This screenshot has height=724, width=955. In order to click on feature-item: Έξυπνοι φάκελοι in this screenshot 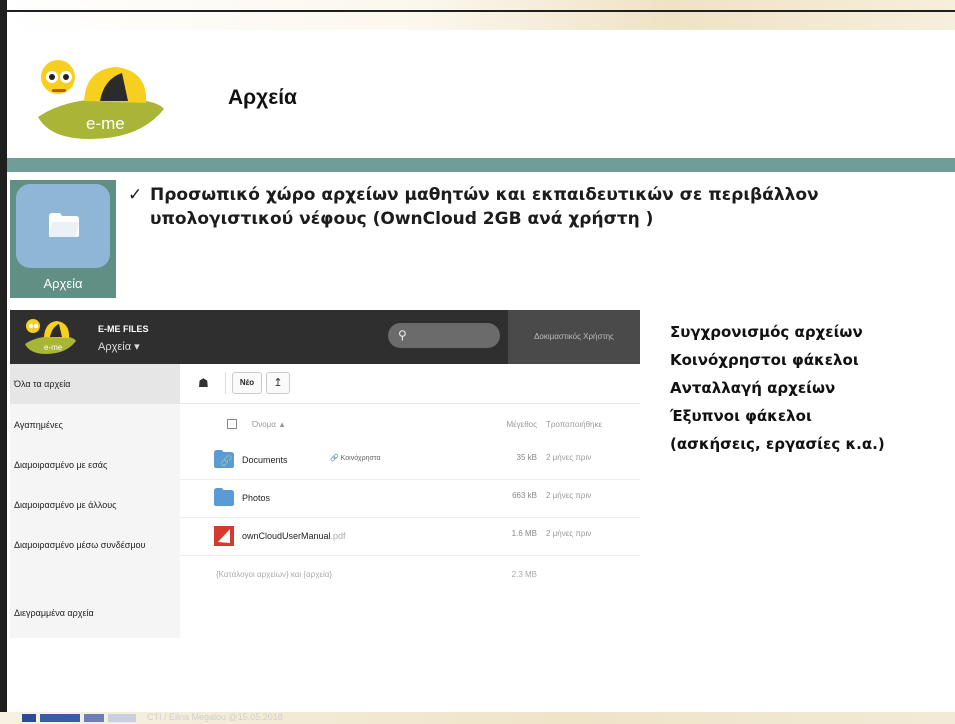, I will do `click(741, 416)`.